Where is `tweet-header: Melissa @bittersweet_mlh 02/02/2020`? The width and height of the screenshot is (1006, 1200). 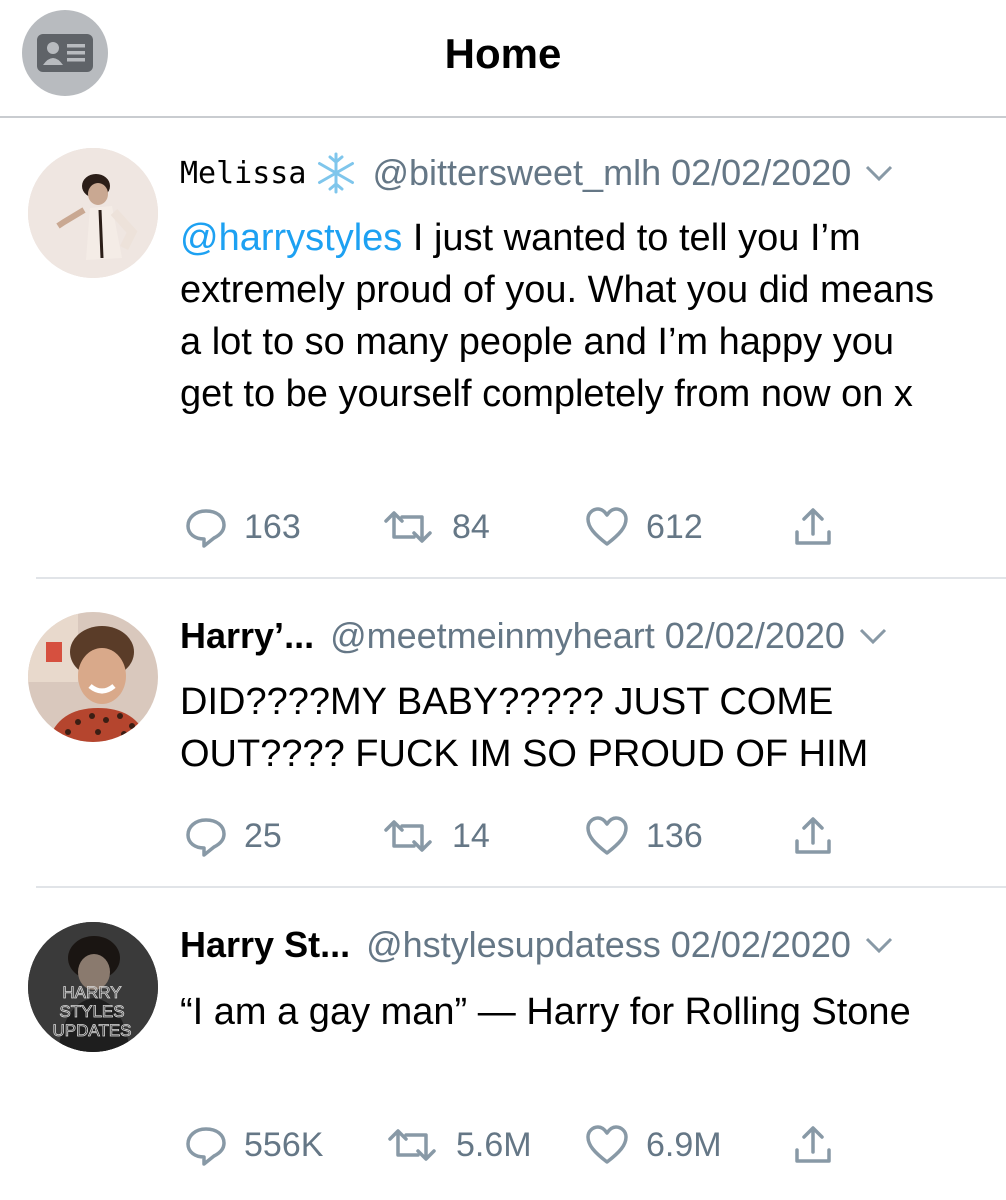 tweet-header: Melissa @bittersweet_mlh 02/02/2020 is located at coordinates (578, 173).